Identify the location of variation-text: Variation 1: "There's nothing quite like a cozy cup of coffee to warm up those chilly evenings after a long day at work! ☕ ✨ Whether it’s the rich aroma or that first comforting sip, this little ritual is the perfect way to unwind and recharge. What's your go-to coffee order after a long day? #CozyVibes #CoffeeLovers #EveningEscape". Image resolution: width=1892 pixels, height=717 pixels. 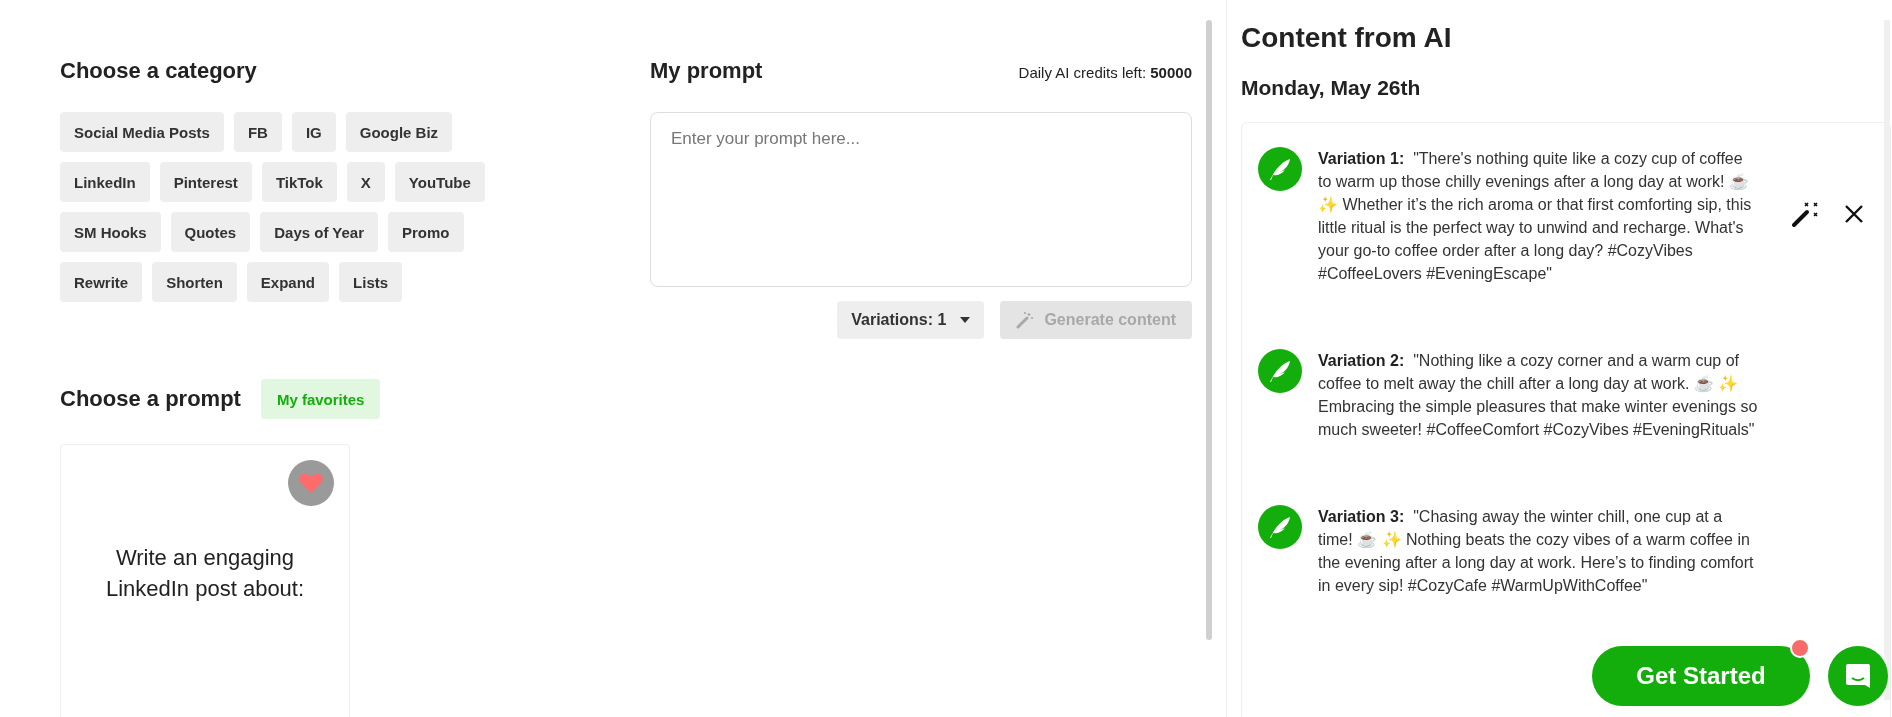
(1535, 216).